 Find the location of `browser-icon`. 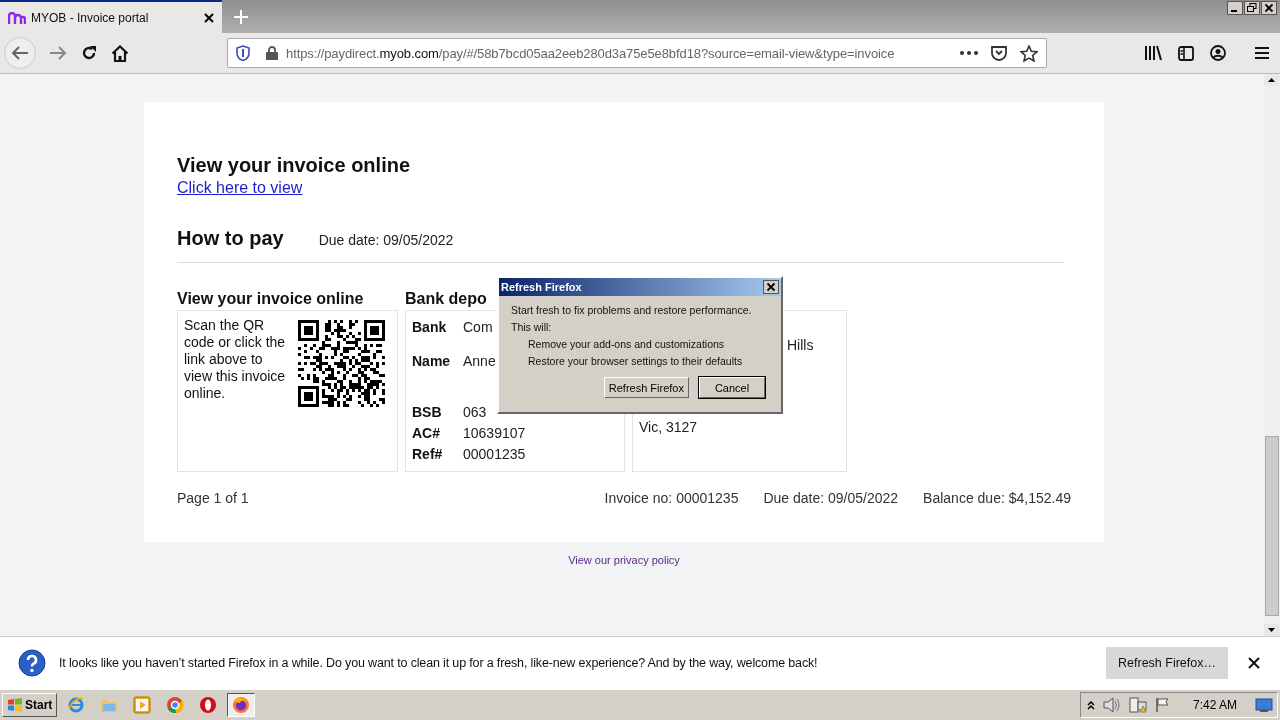

browser-icon is located at coordinates (76, 705).